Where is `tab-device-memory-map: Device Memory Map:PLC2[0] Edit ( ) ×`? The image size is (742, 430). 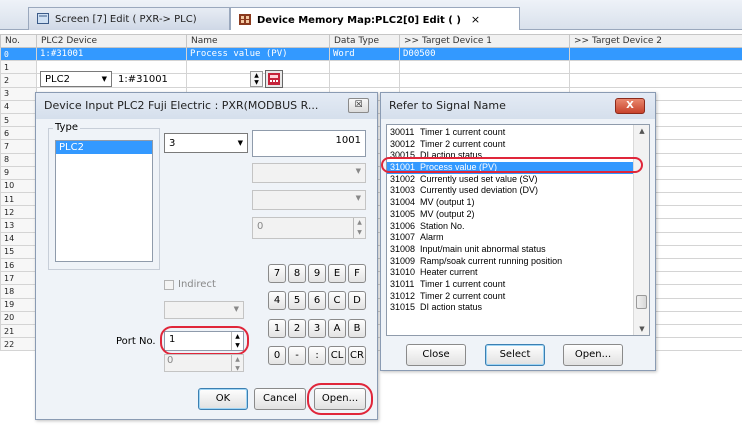 tab-device-memory-map: Device Memory Map:PLC2[0] Edit ( ) × is located at coordinates (375, 18).